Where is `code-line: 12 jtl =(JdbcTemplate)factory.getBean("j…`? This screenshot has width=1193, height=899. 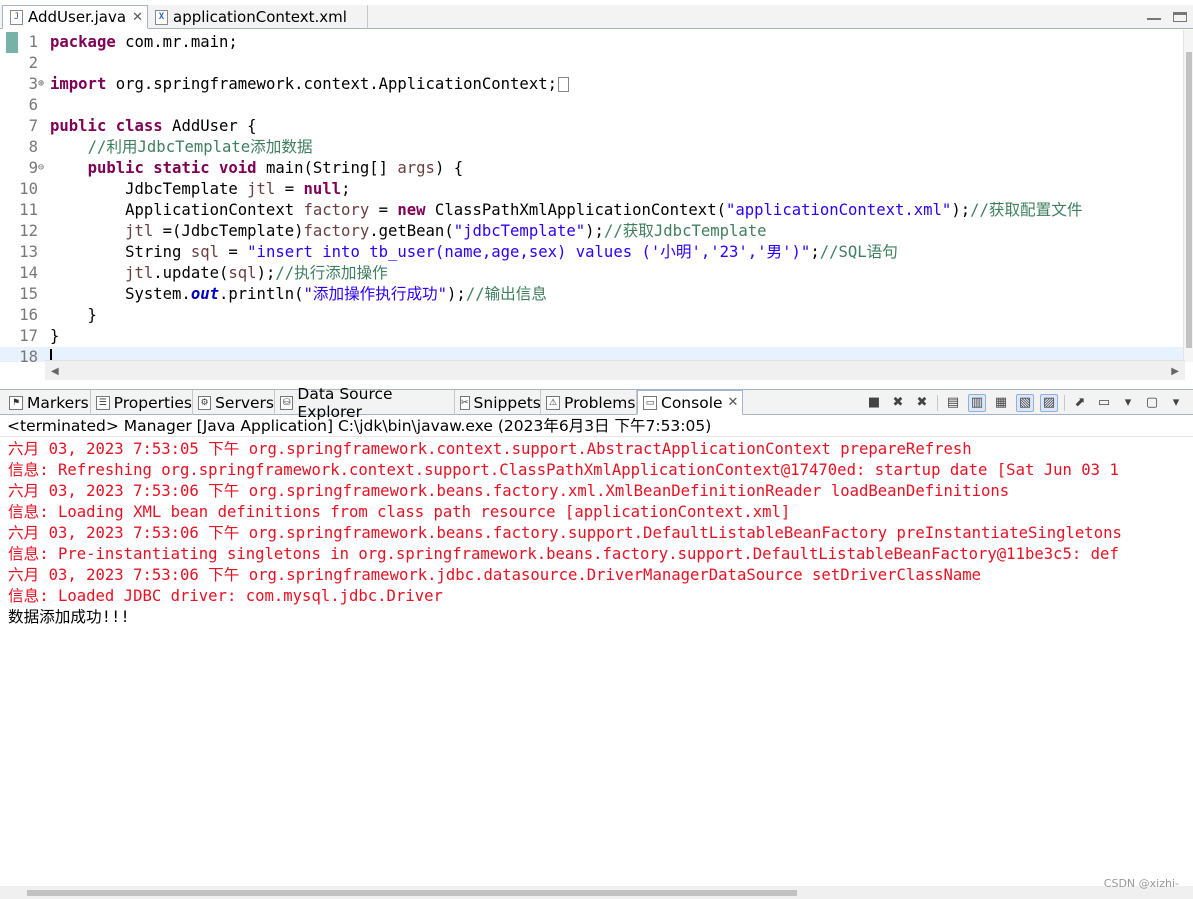
code-line: 12 jtl =(JdbcTemplate)factory.getBean("j… is located at coordinates (592, 231).